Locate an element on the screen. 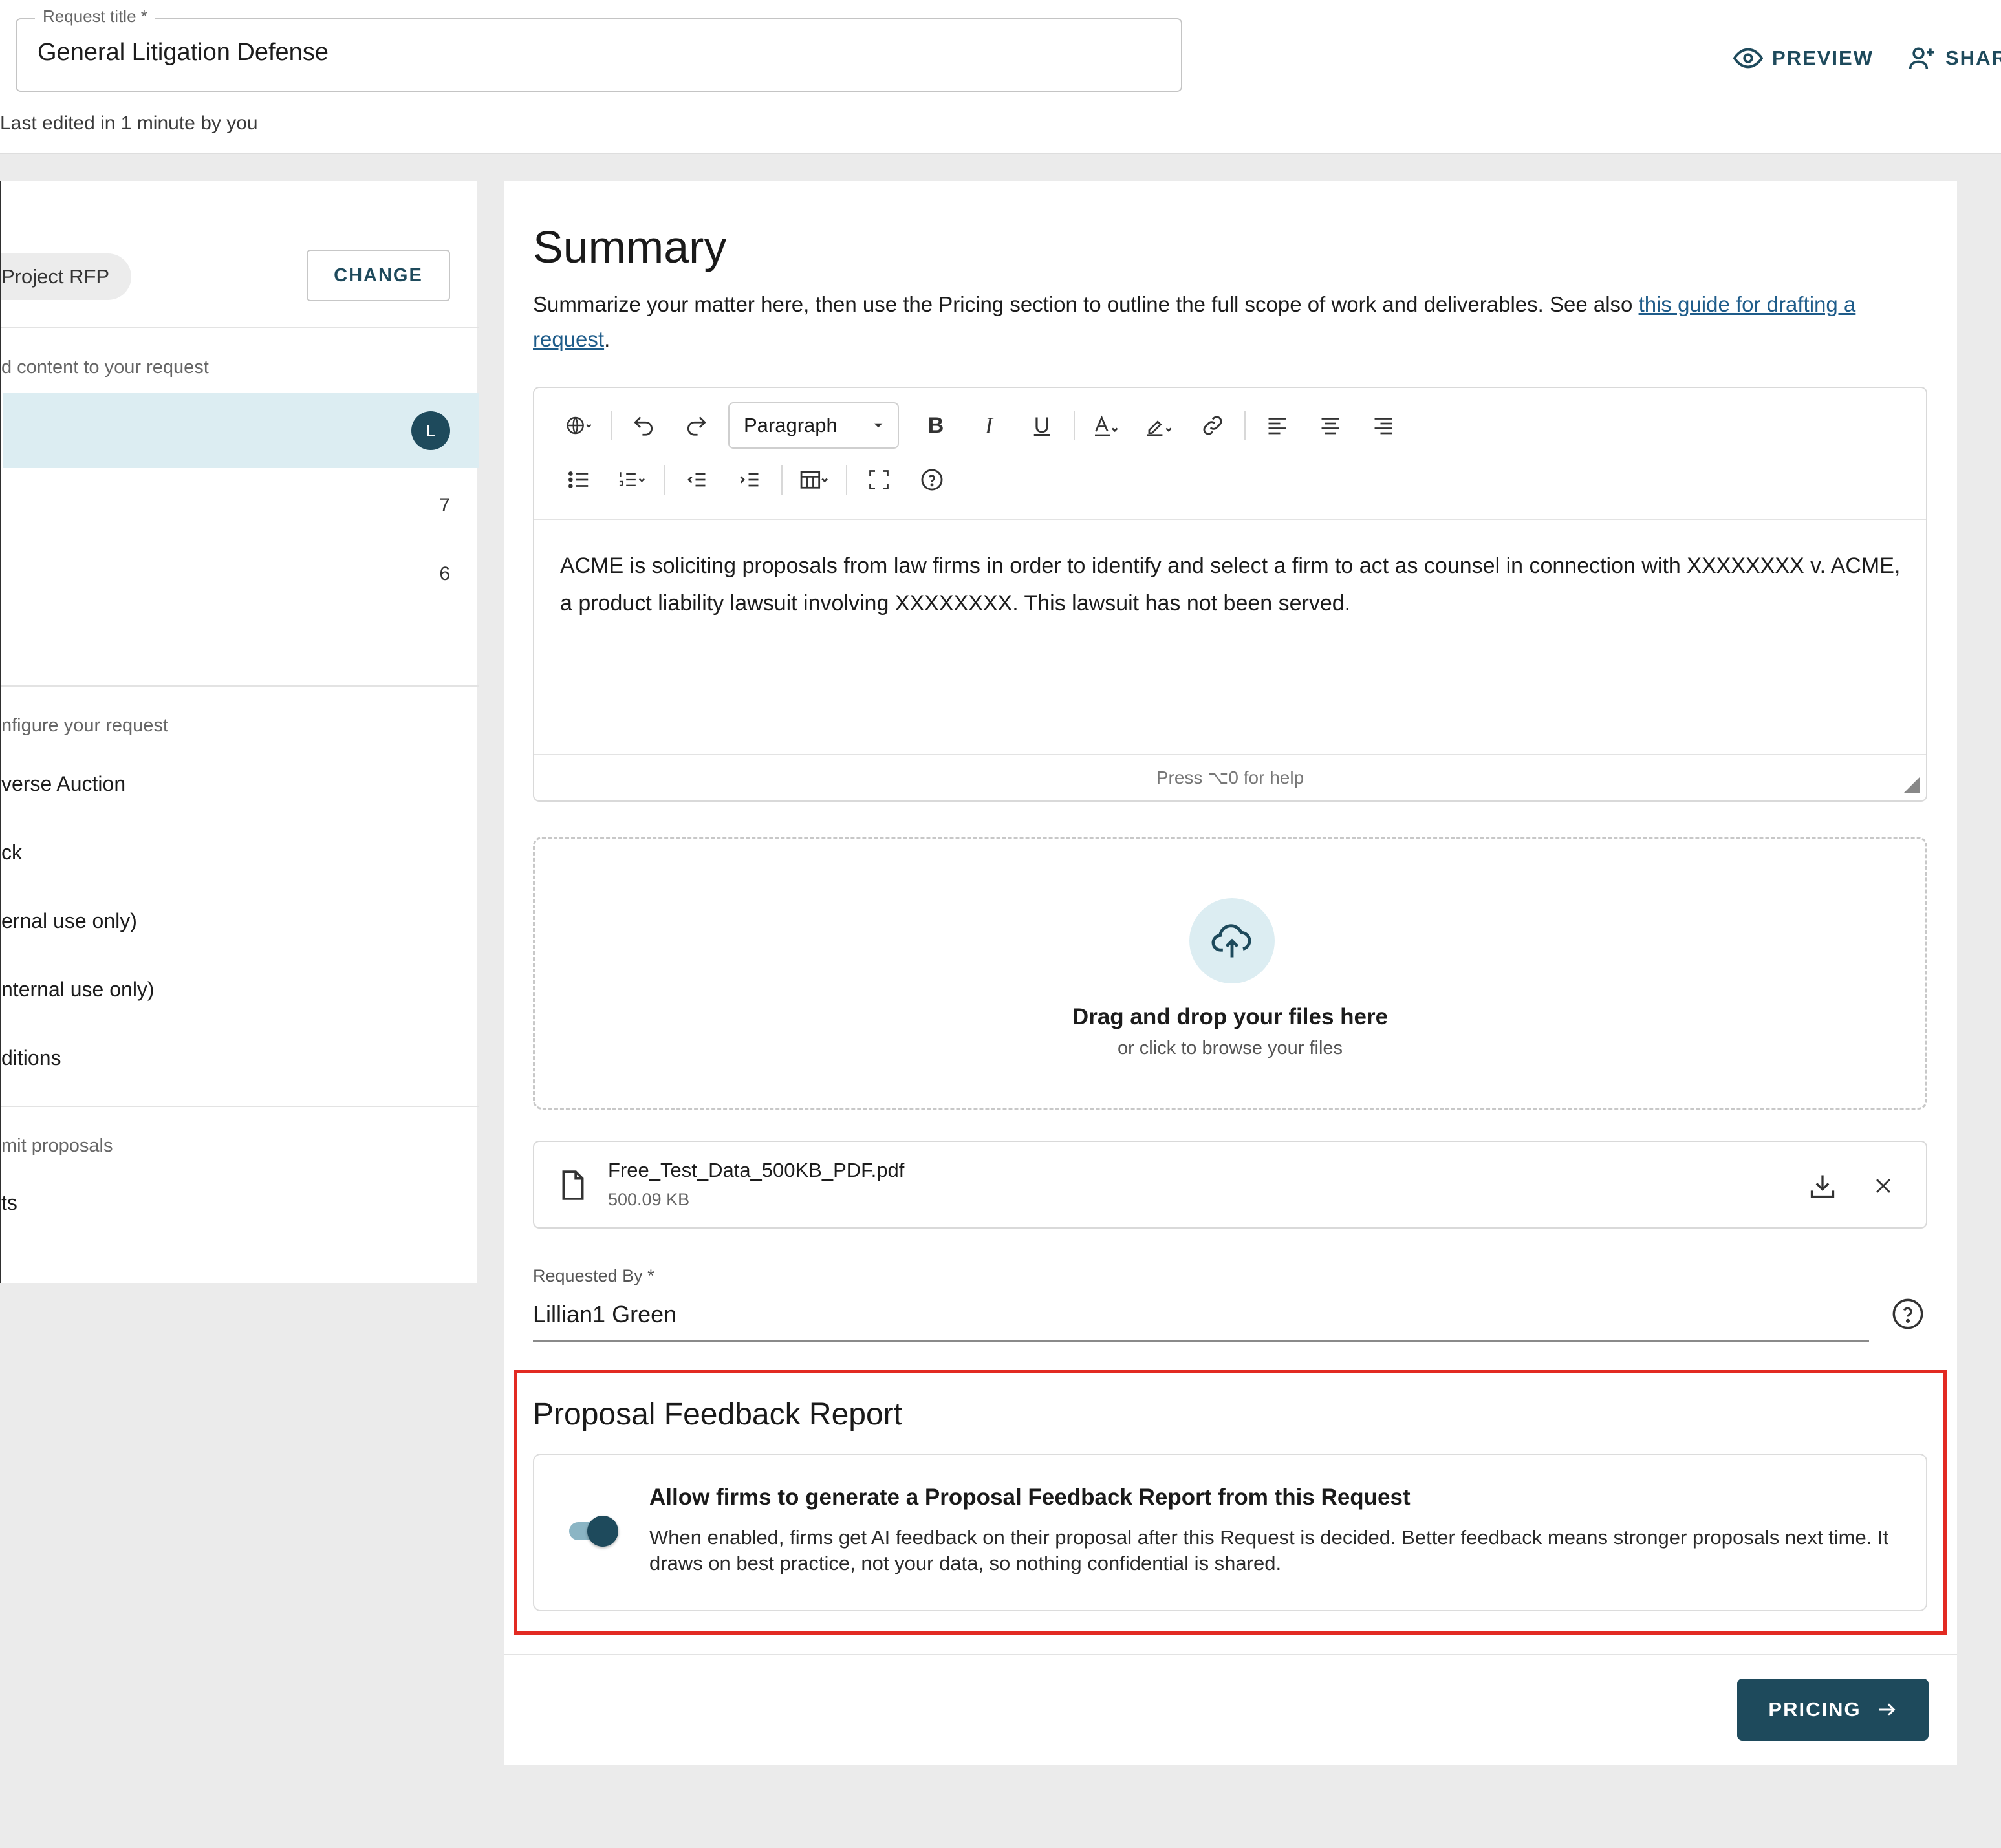 This screenshot has width=2001, height=1848. bold-button: B is located at coordinates (936, 425).